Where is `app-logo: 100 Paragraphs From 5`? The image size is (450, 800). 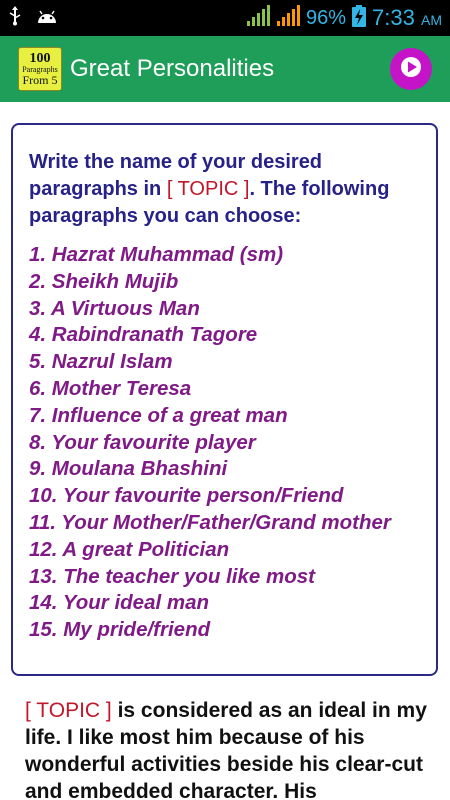
app-logo: 100 Paragraphs From 5 is located at coordinates (40, 69).